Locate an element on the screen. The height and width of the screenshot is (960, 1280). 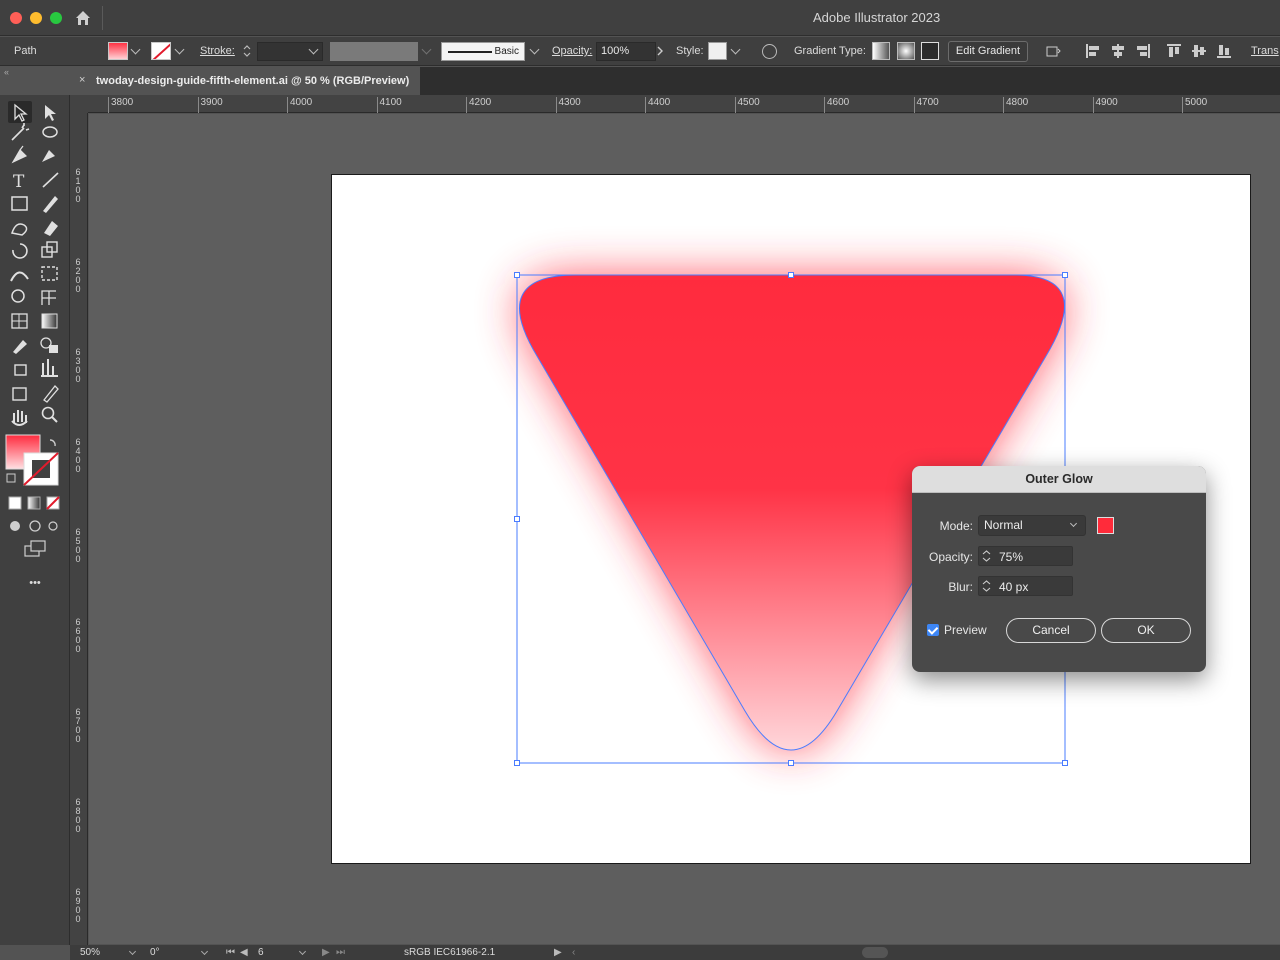
symbol-sprayer-tool-icon is located at coordinates (20, 370).